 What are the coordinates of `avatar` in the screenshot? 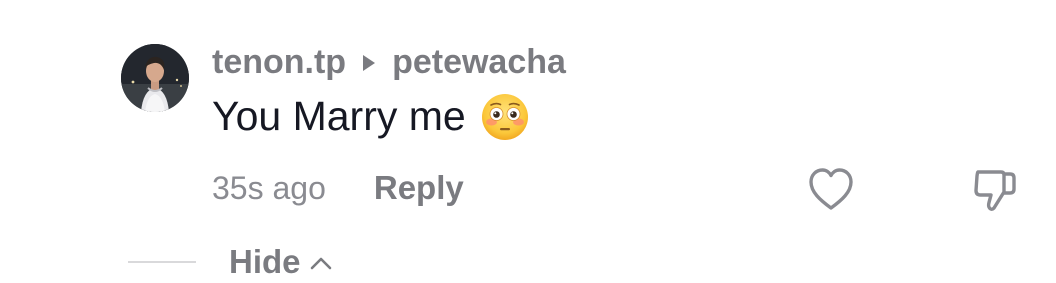 It's located at (155, 78).